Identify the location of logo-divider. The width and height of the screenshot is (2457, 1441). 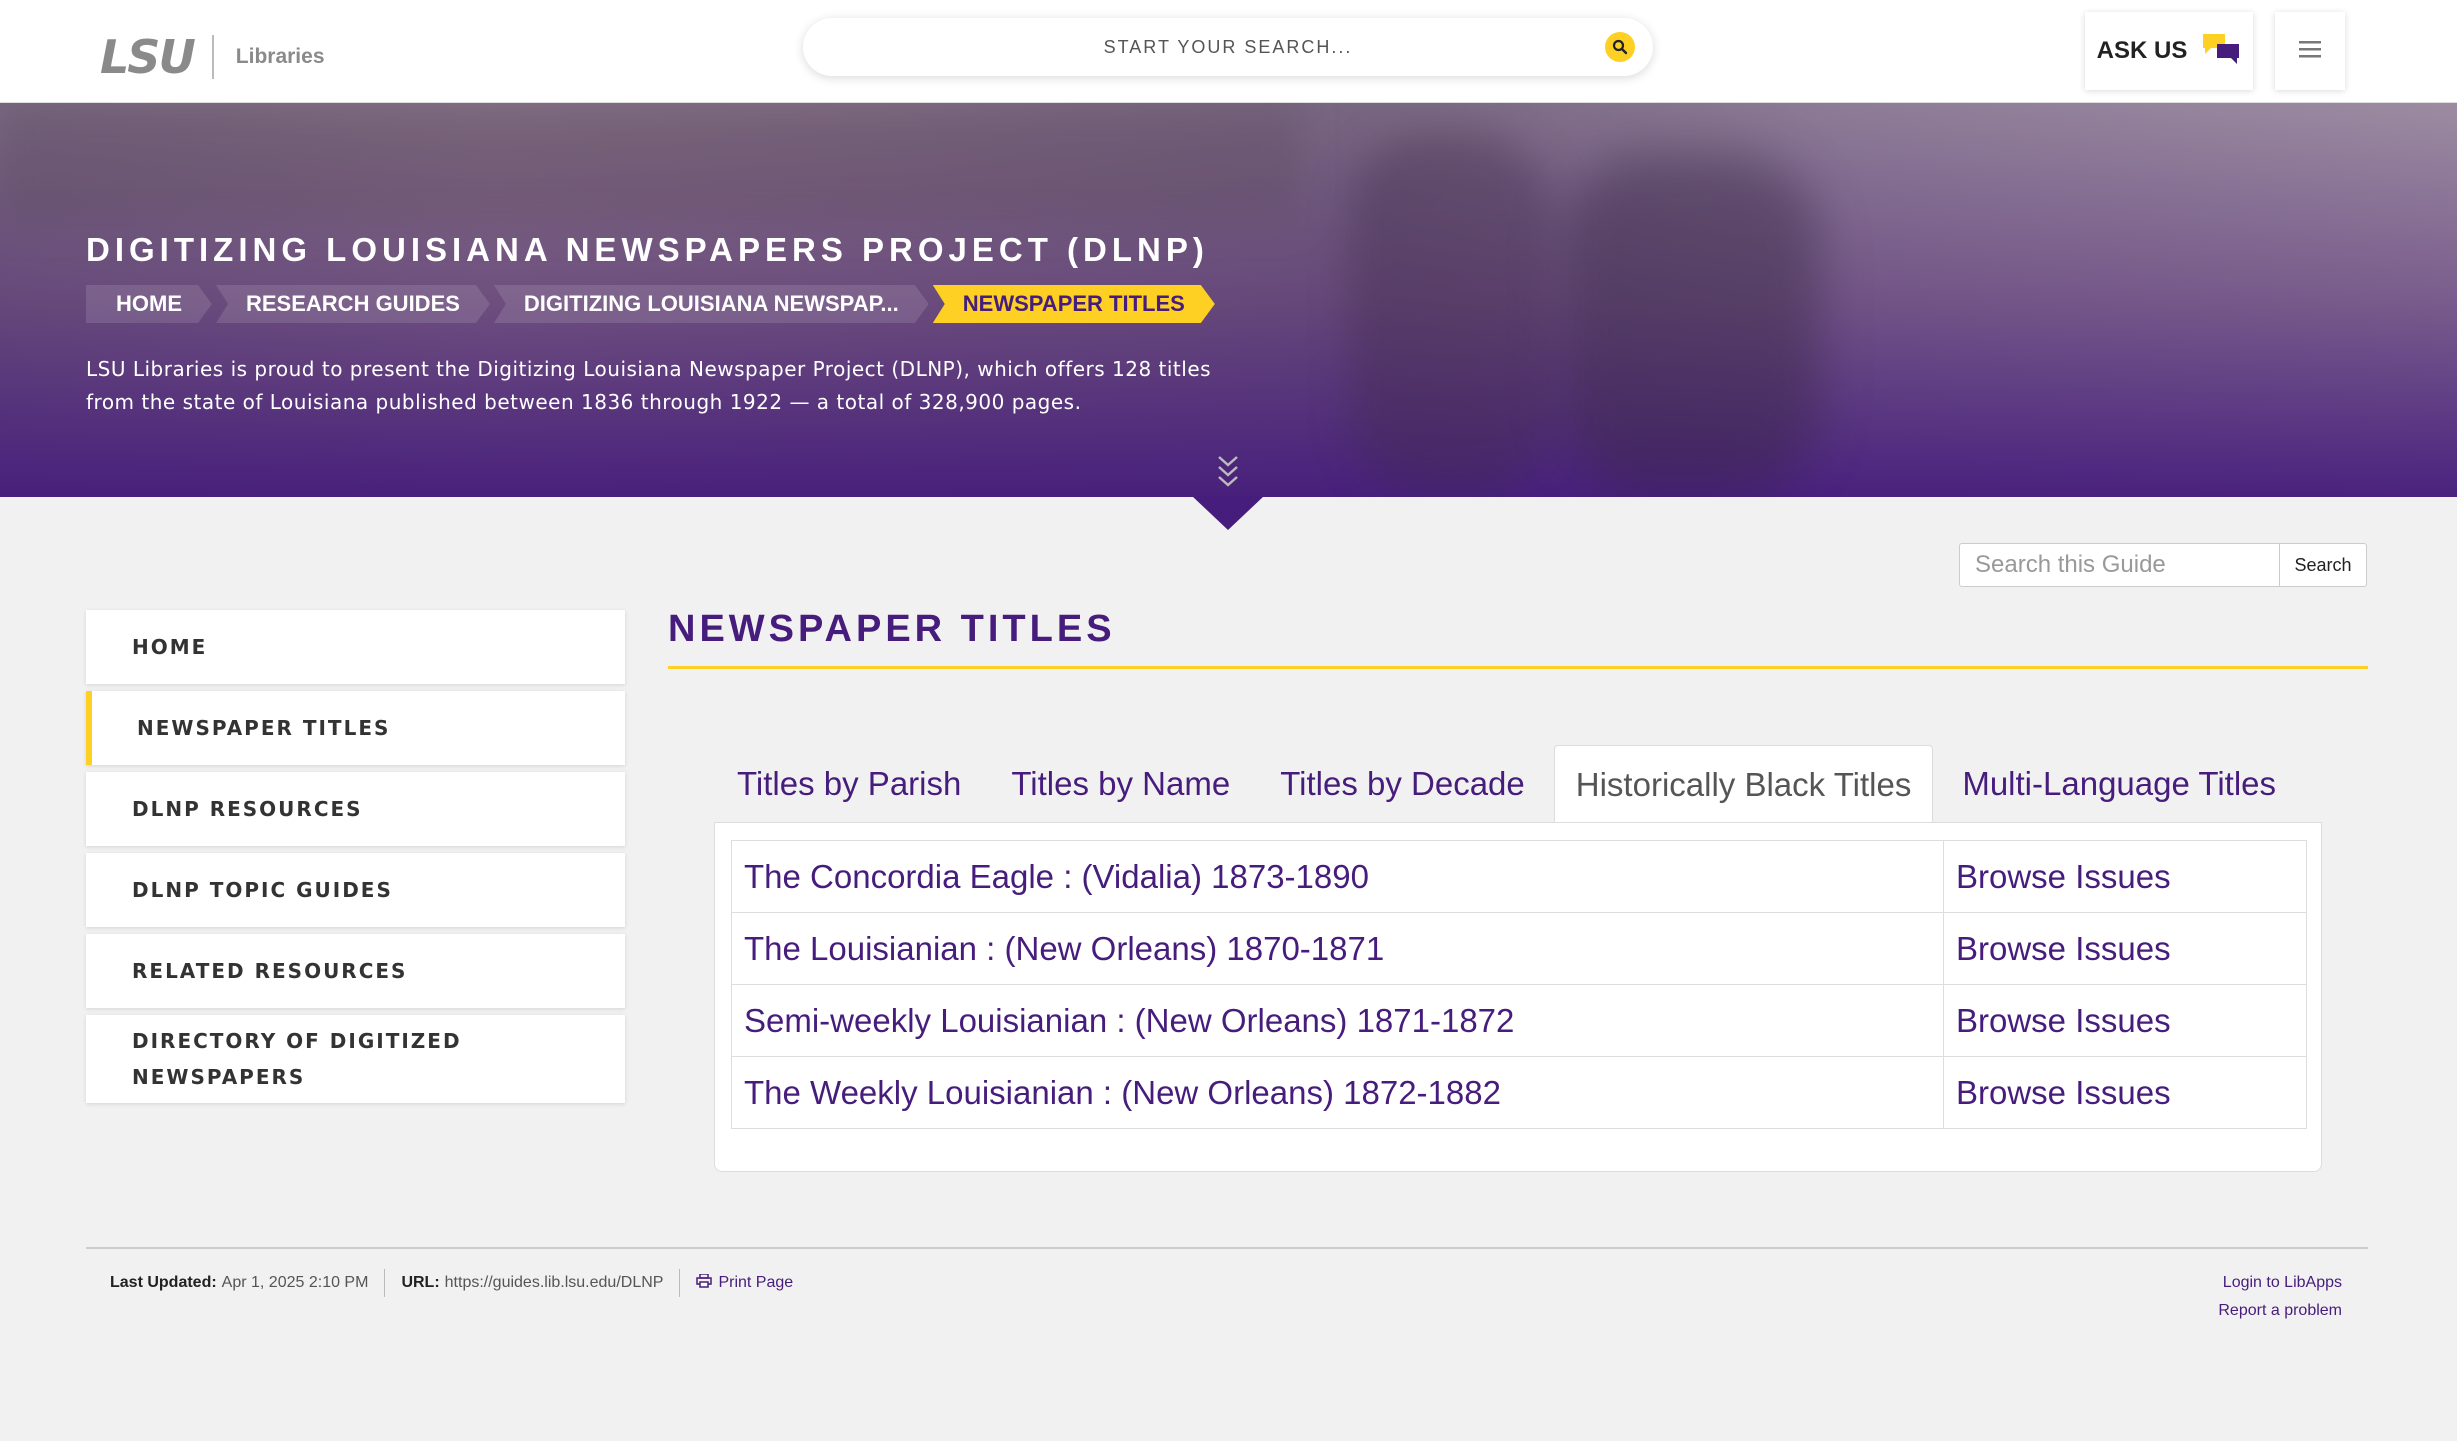
(212, 57).